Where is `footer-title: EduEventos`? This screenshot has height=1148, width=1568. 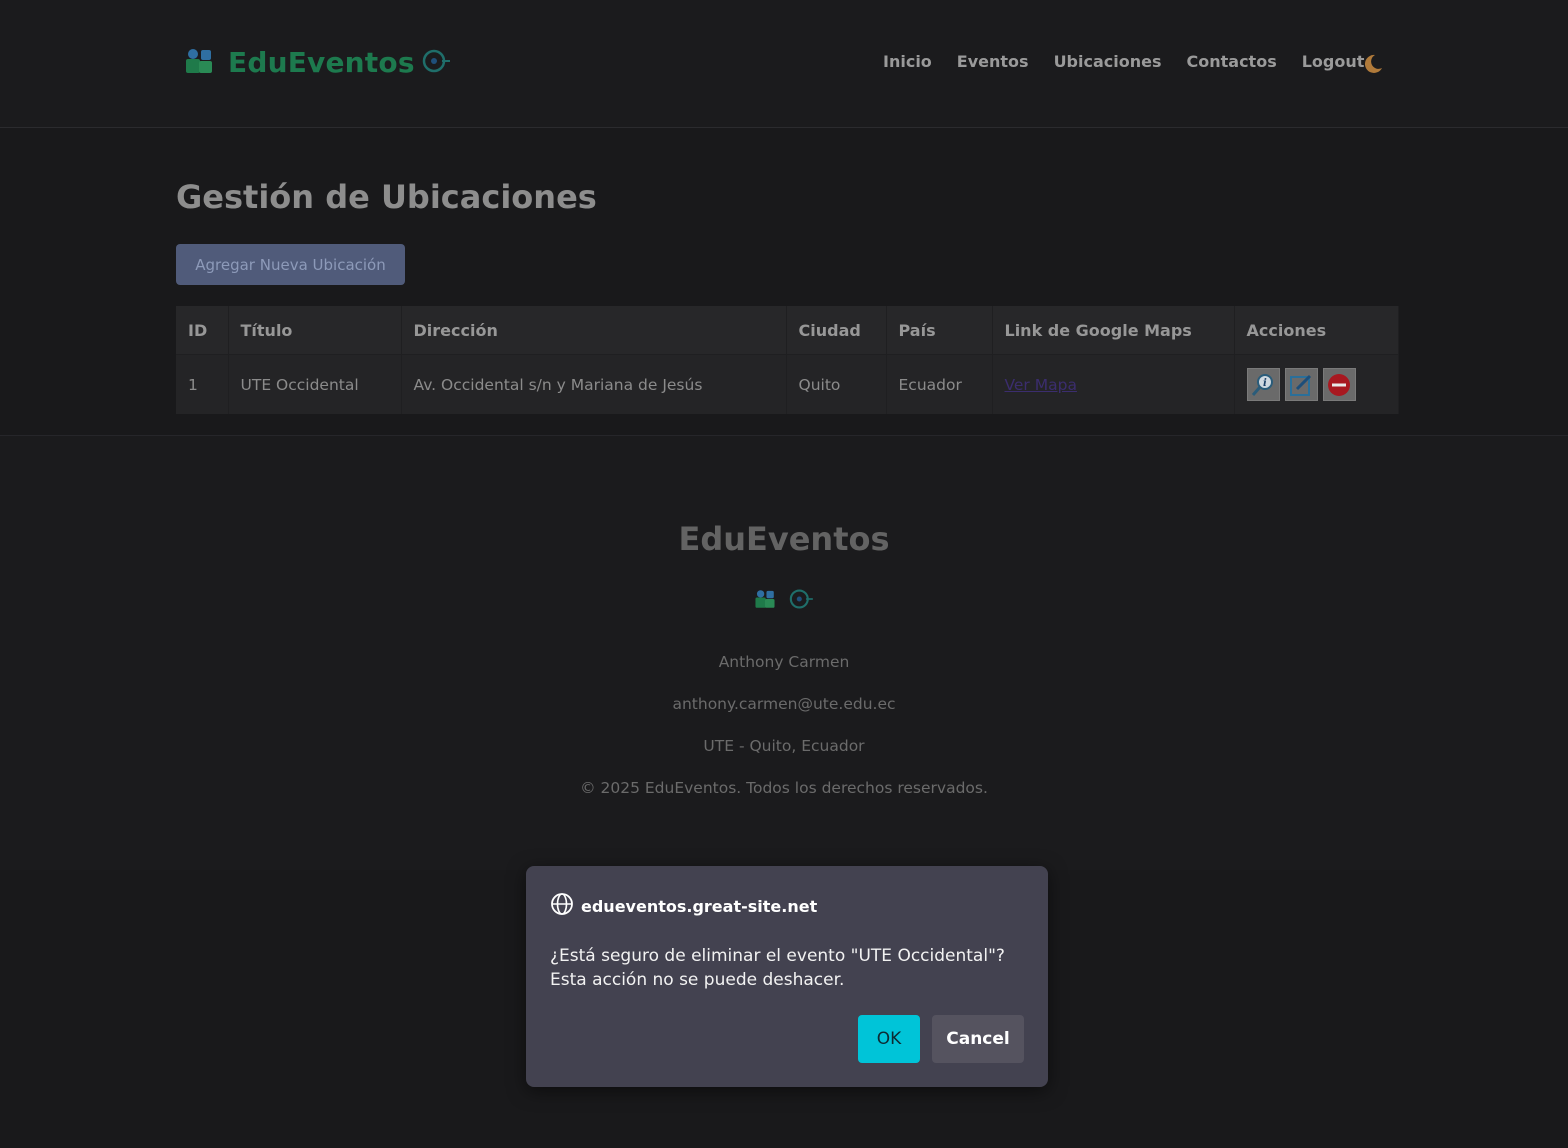 footer-title: EduEventos is located at coordinates (784, 539).